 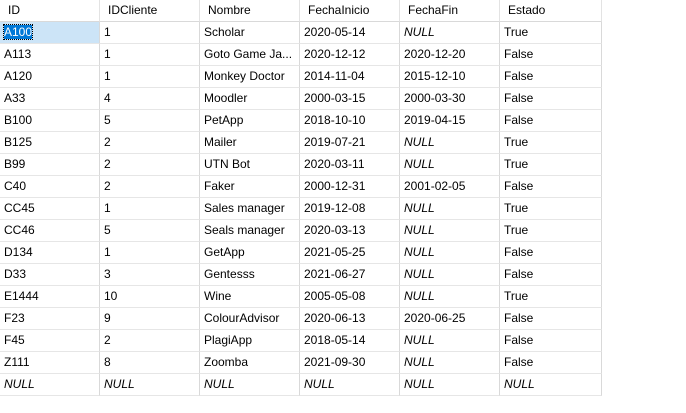 What do you see at coordinates (450, 11) in the screenshot?
I see `column-header-fechafin: FechaFin` at bounding box center [450, 11].